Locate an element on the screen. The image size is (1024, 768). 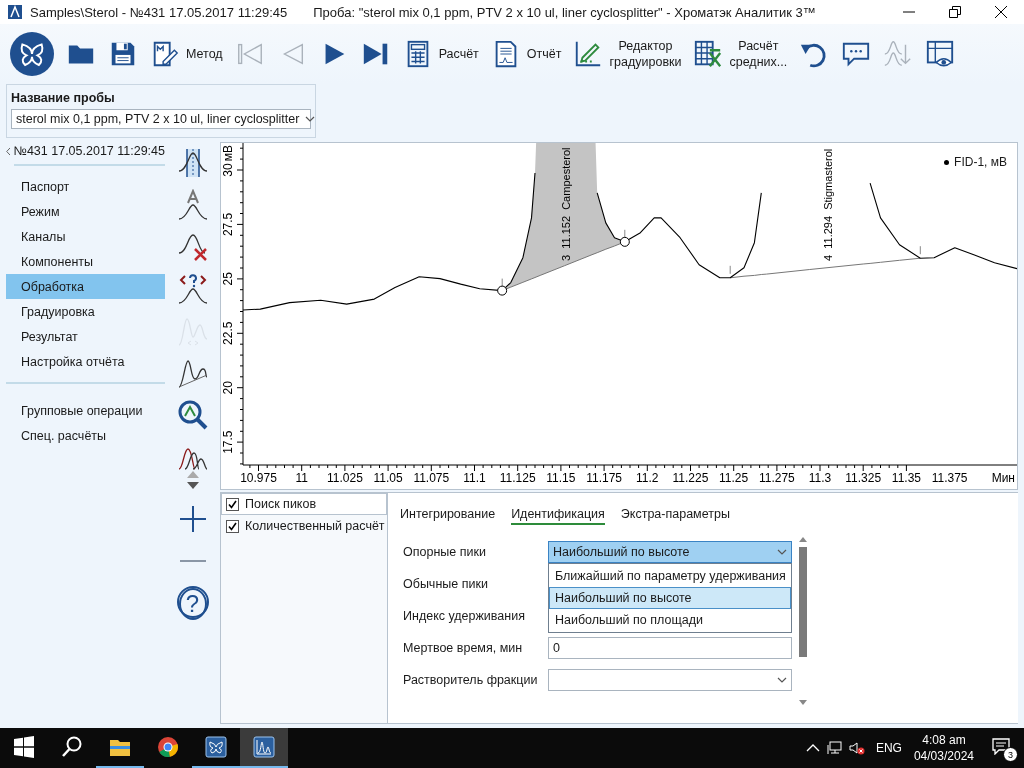
clock-time: 4:08 am is located at coordinates (944, 740).